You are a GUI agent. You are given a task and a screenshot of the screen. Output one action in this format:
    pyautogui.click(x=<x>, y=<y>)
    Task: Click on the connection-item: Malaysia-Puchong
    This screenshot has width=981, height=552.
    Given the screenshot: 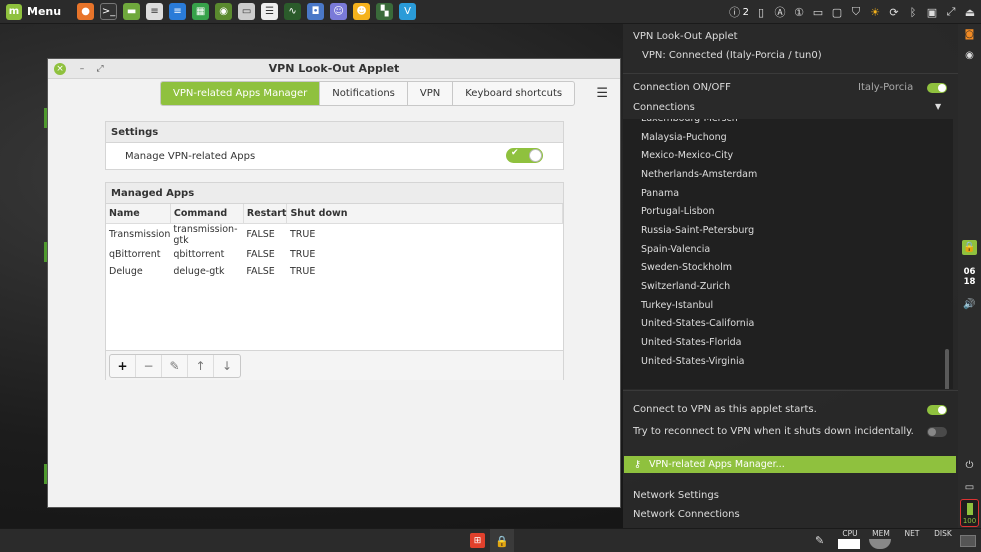 What is the action you would take?
    pyautogui.click(x=788, y=137)
    